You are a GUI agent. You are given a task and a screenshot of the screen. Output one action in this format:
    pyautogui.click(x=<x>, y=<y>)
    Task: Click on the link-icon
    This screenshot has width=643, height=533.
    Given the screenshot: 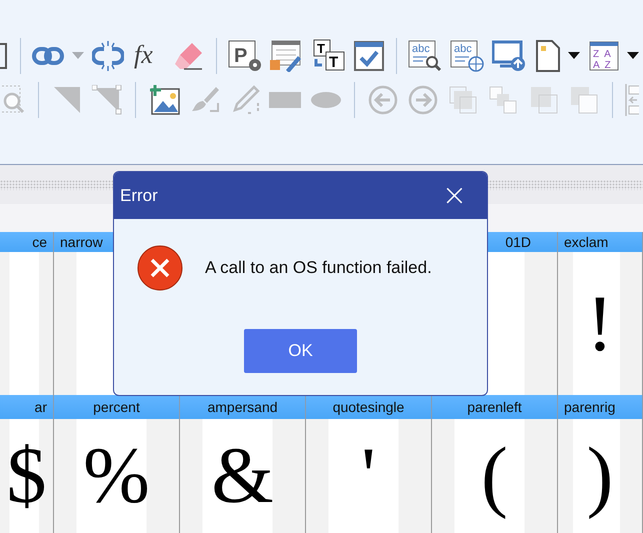 What is the action you would take?
    pyautogui.click(x=48, y=56)
    